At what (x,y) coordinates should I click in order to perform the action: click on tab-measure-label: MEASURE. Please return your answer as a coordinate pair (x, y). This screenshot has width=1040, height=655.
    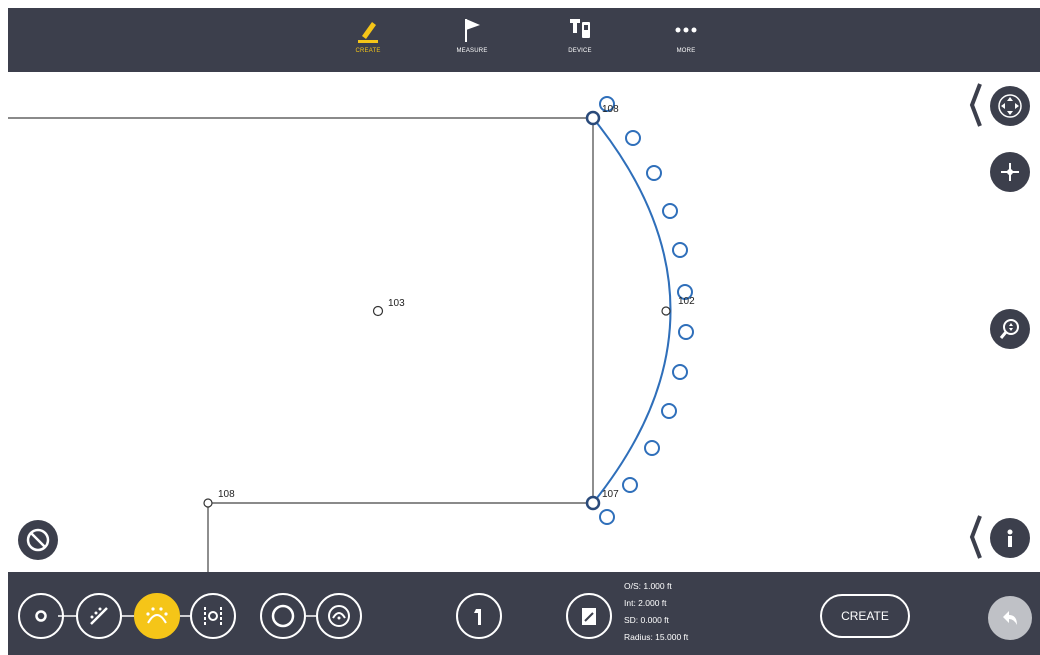
    Looking at the image, I should click on (472, 51).